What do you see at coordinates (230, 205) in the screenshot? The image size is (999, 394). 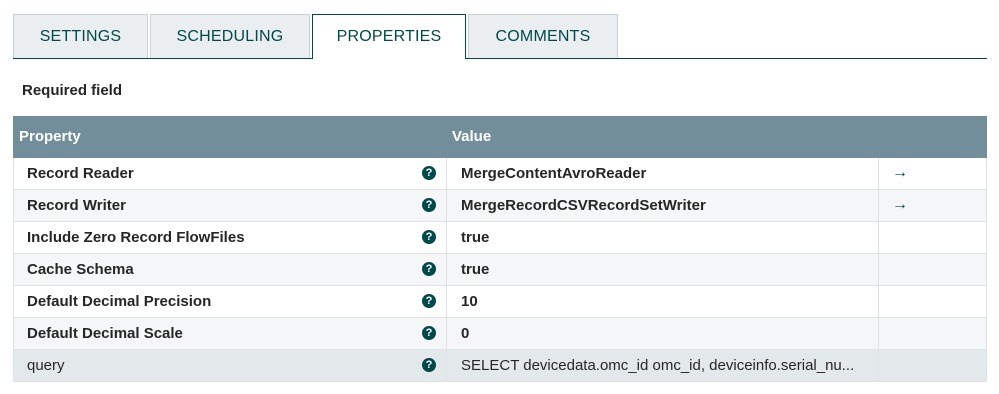 I see `property-cell: Record Writer ?` at bounding box center [230, 205].